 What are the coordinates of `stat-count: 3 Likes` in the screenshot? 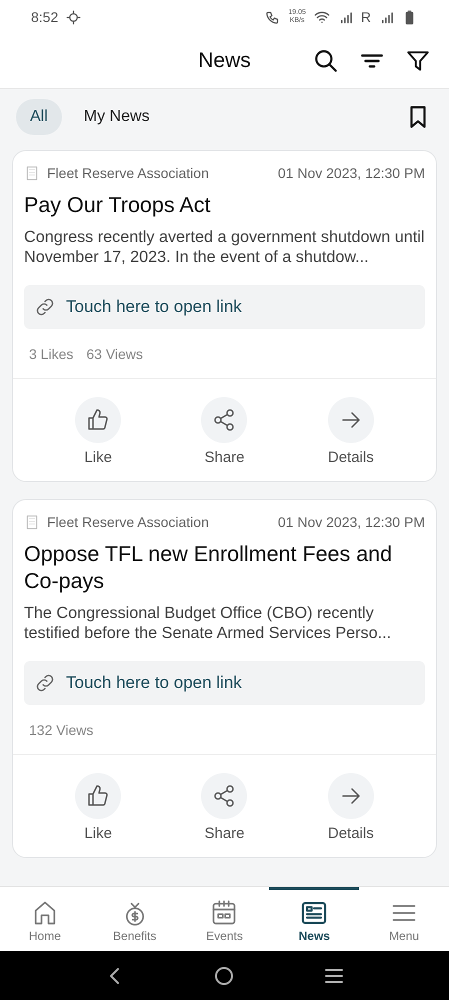 It's located at (51, 354).